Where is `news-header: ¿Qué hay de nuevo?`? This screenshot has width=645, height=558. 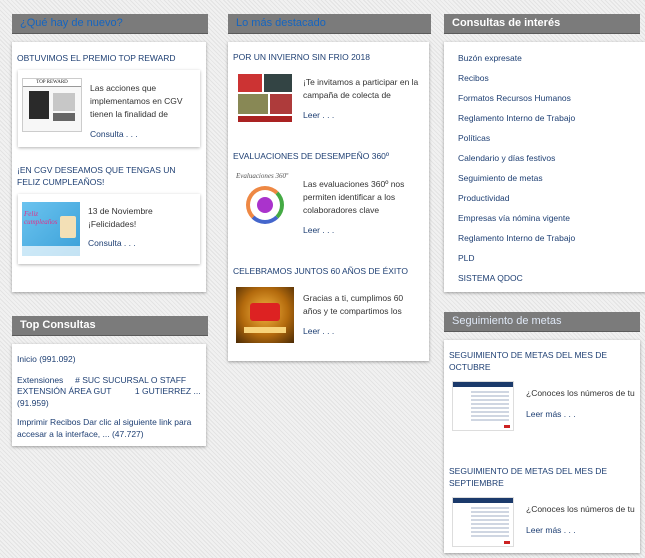
news-header: ¿Qué hay de nuevo? is located at coordinates (110, 24).